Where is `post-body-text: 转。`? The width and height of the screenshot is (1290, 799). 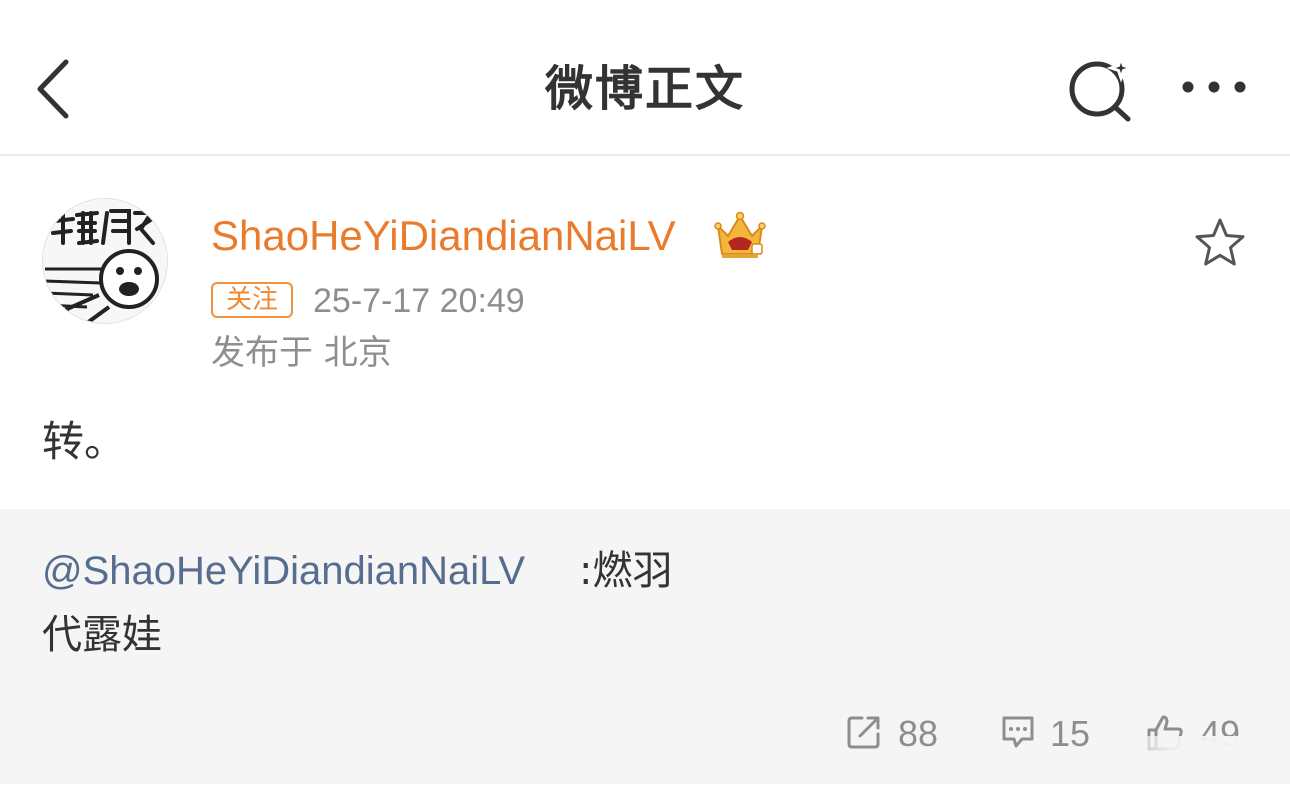
post-body-text: 转。 is located at coordinates (84, 441).